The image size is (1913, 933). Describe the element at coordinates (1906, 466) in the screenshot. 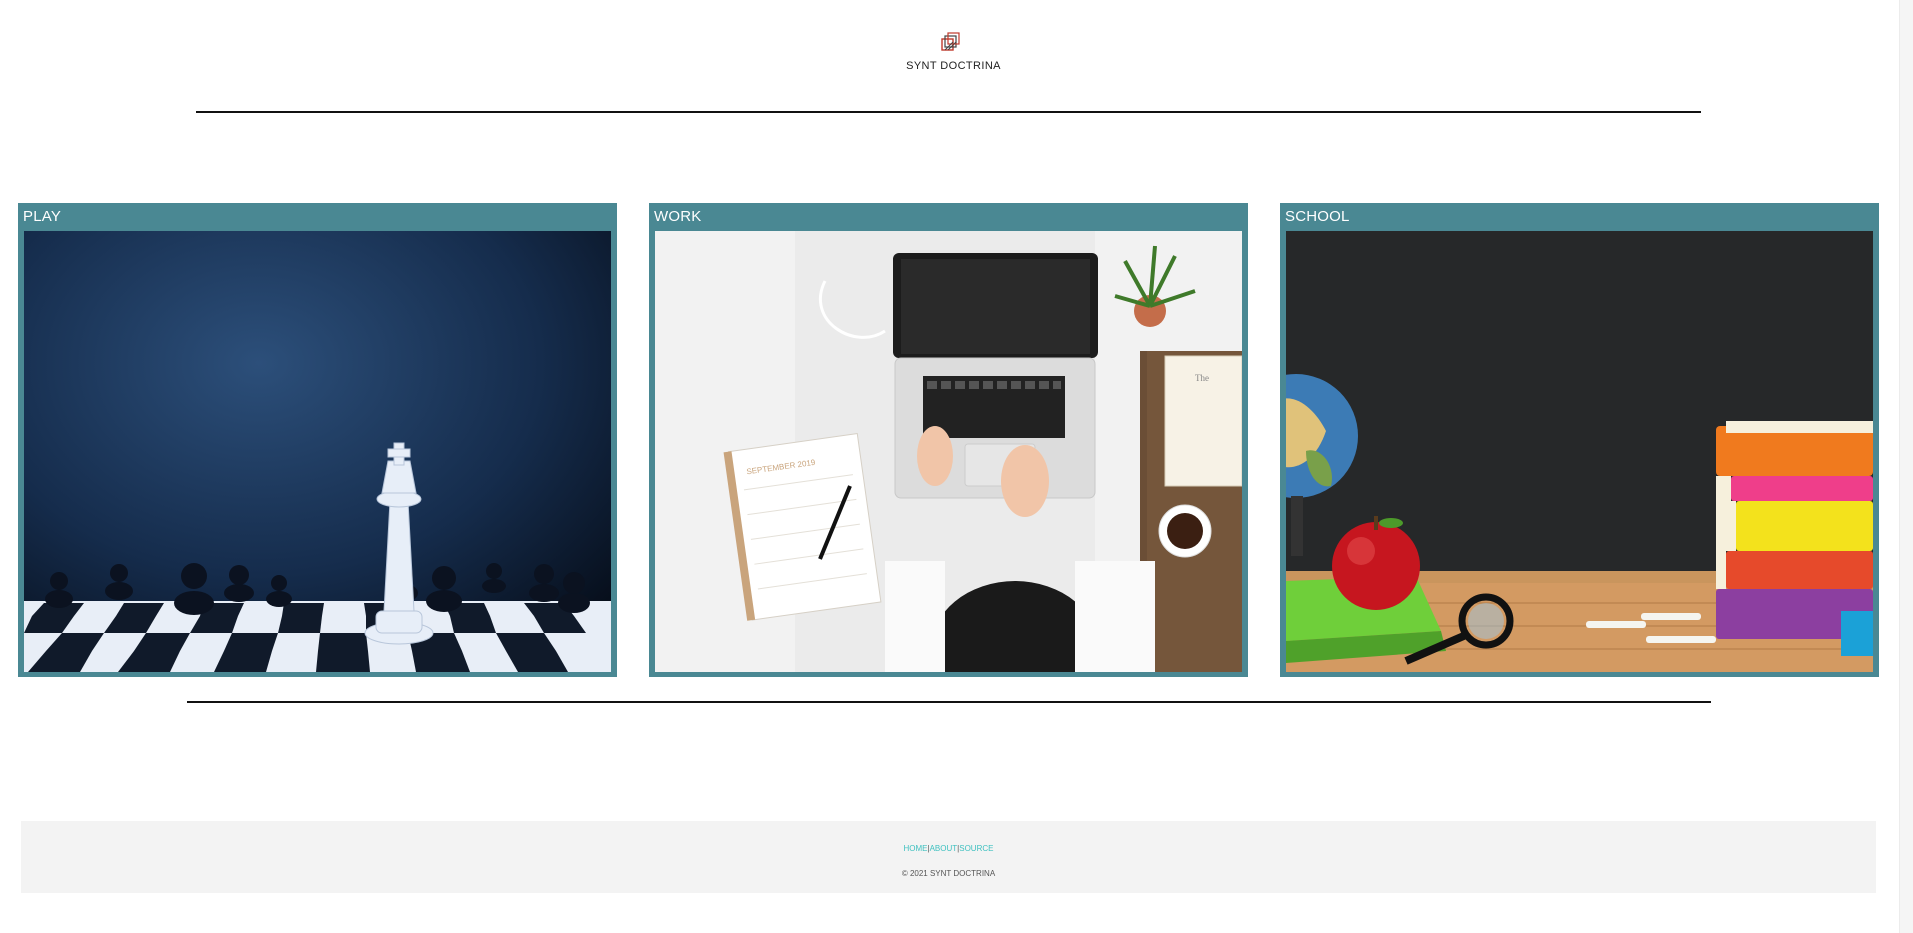

I see `page-scrollbar` at that location.